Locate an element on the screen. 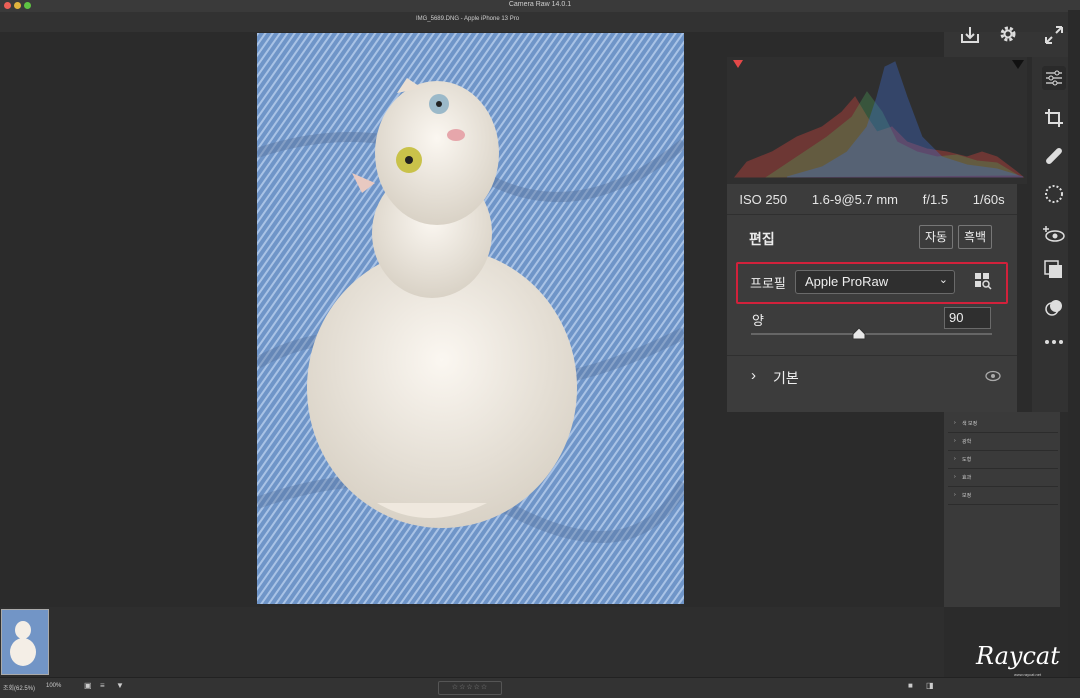  filmstrip-thumbnail is located at coordinates (25, 642).